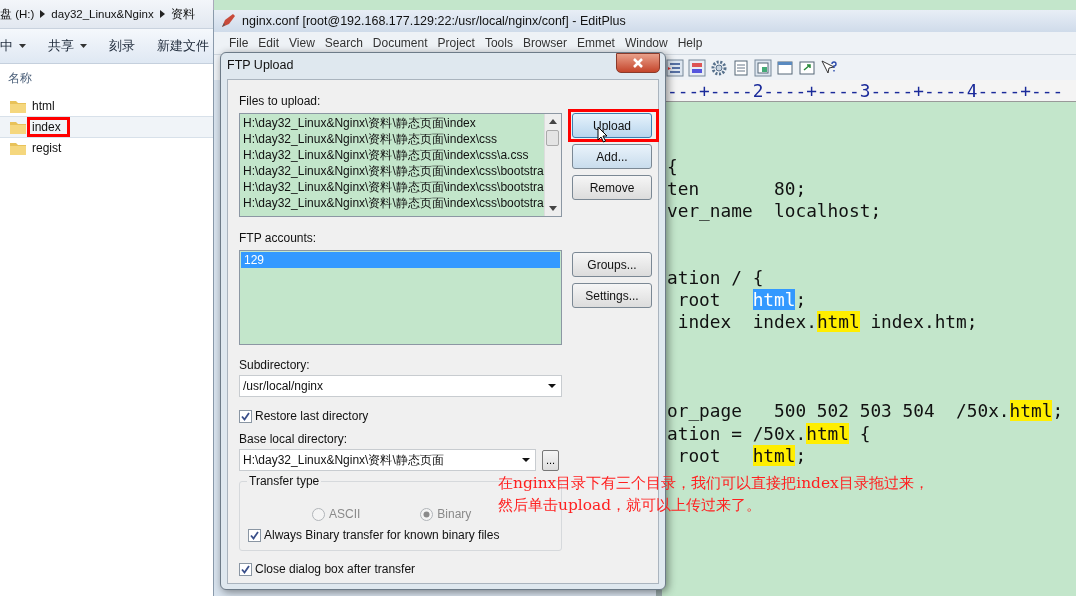  Describe the element at coordinates (498, 43) in the screenshot. I see `menu-item: Tools` at that location.